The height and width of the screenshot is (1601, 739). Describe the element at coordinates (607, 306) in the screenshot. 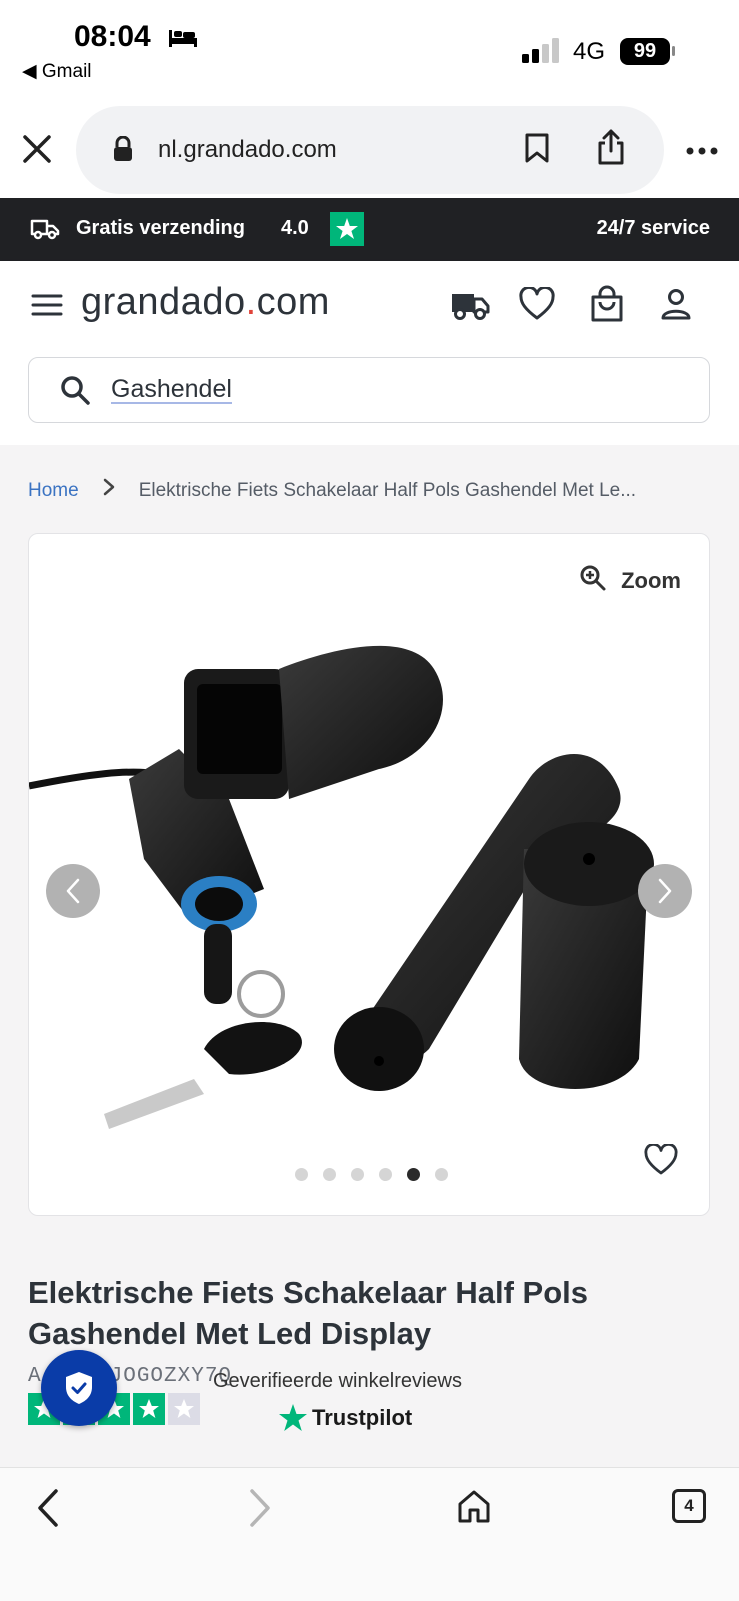

I see `shopping-bag-icon` at that location.